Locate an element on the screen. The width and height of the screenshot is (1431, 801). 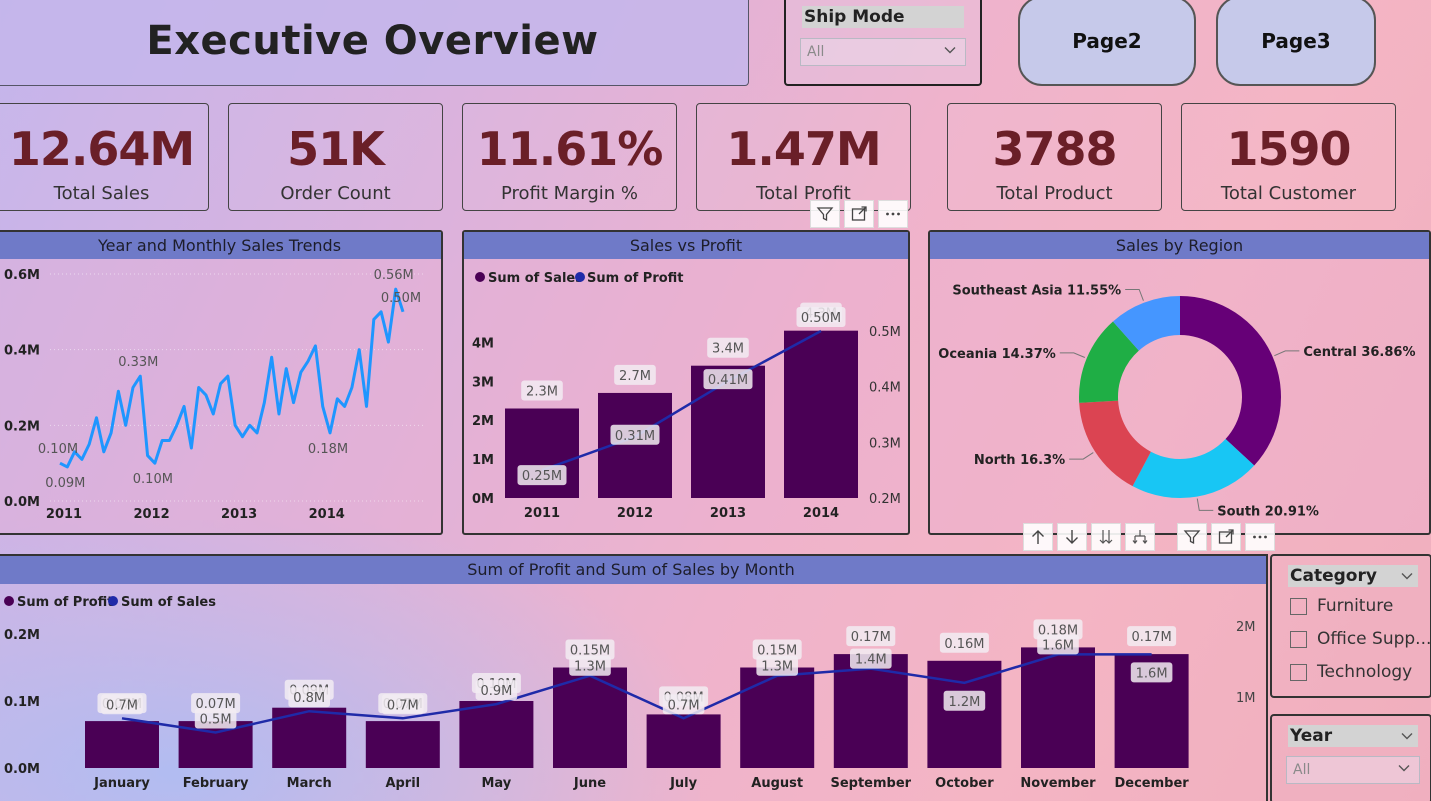
y-tick-label: 0.4M is located at coordinates (22, 351).